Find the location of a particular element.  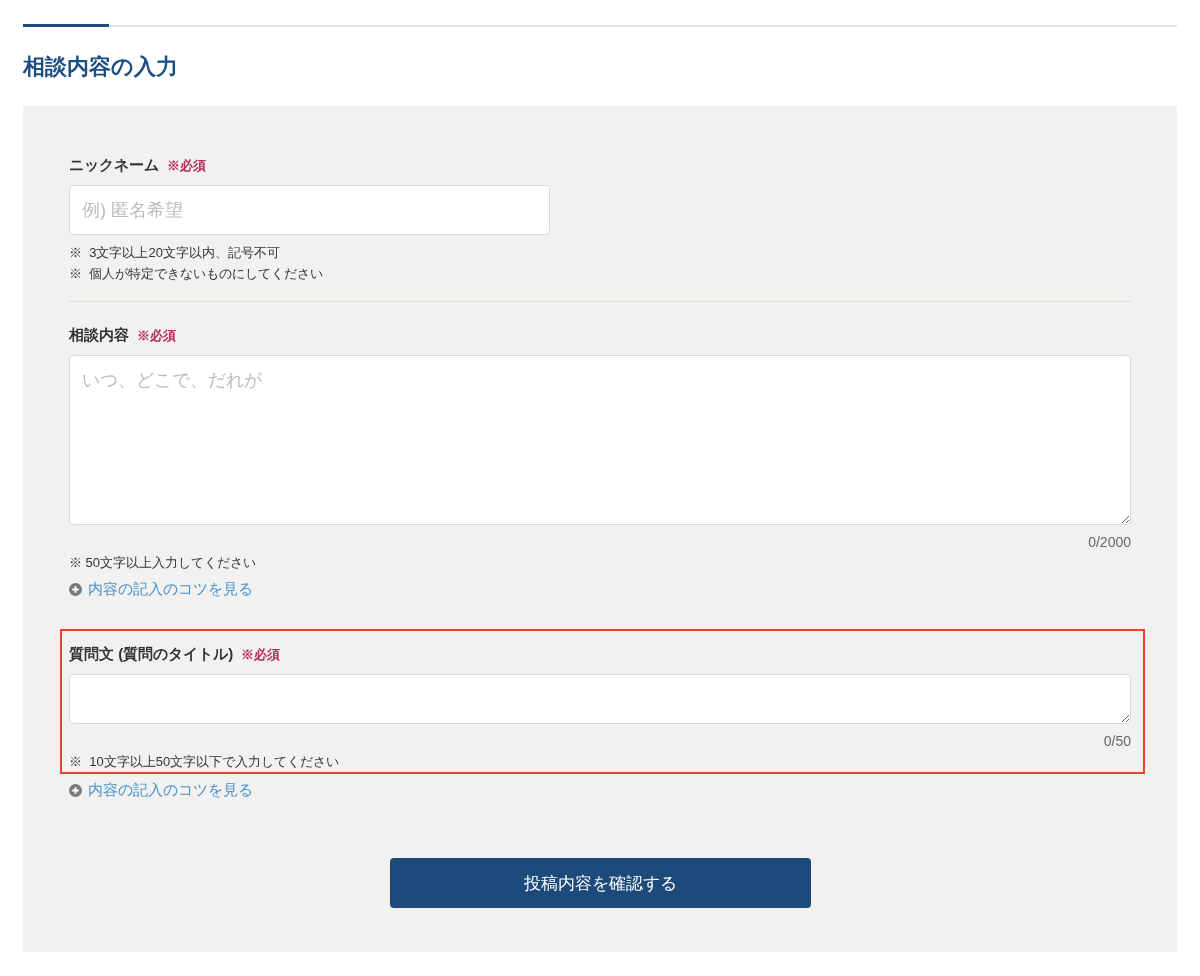

field-note: ※ 50文字以上入力してください is located at coordinates (163, 563).